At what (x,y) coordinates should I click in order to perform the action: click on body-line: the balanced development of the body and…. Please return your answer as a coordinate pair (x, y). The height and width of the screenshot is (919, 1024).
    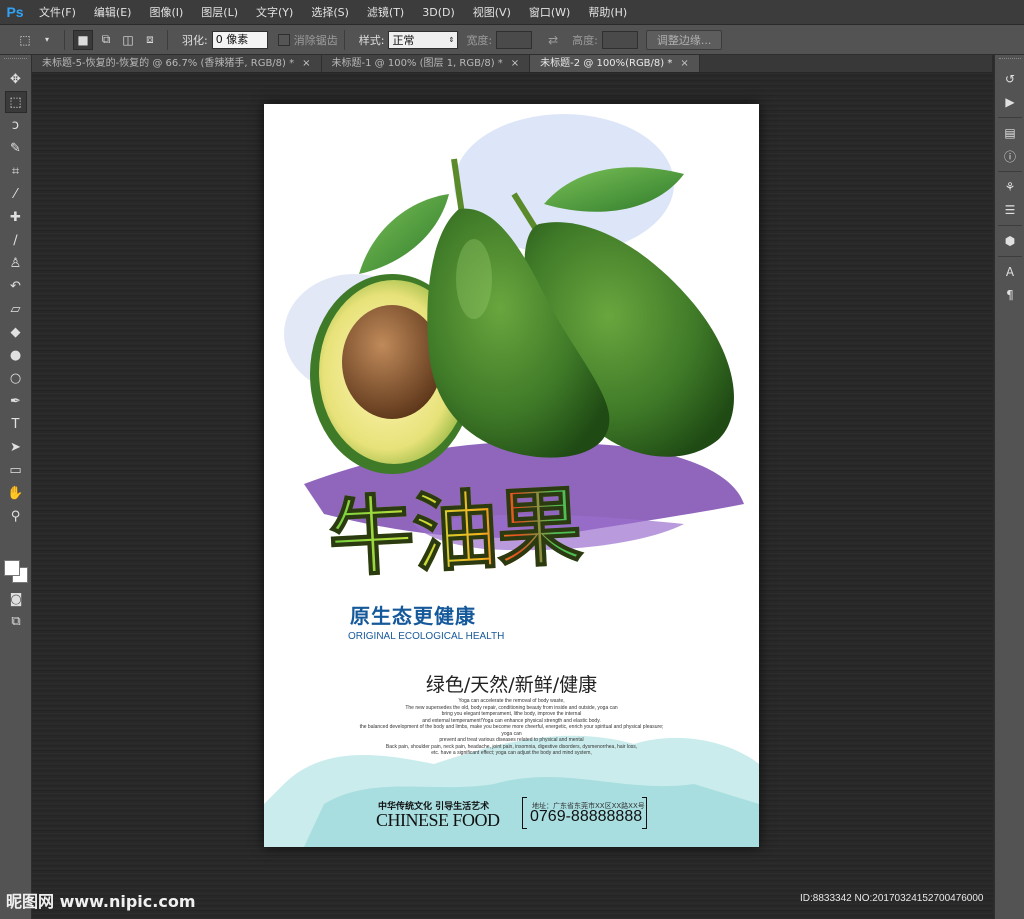
    Looking at the image, I should click on (511, 730).